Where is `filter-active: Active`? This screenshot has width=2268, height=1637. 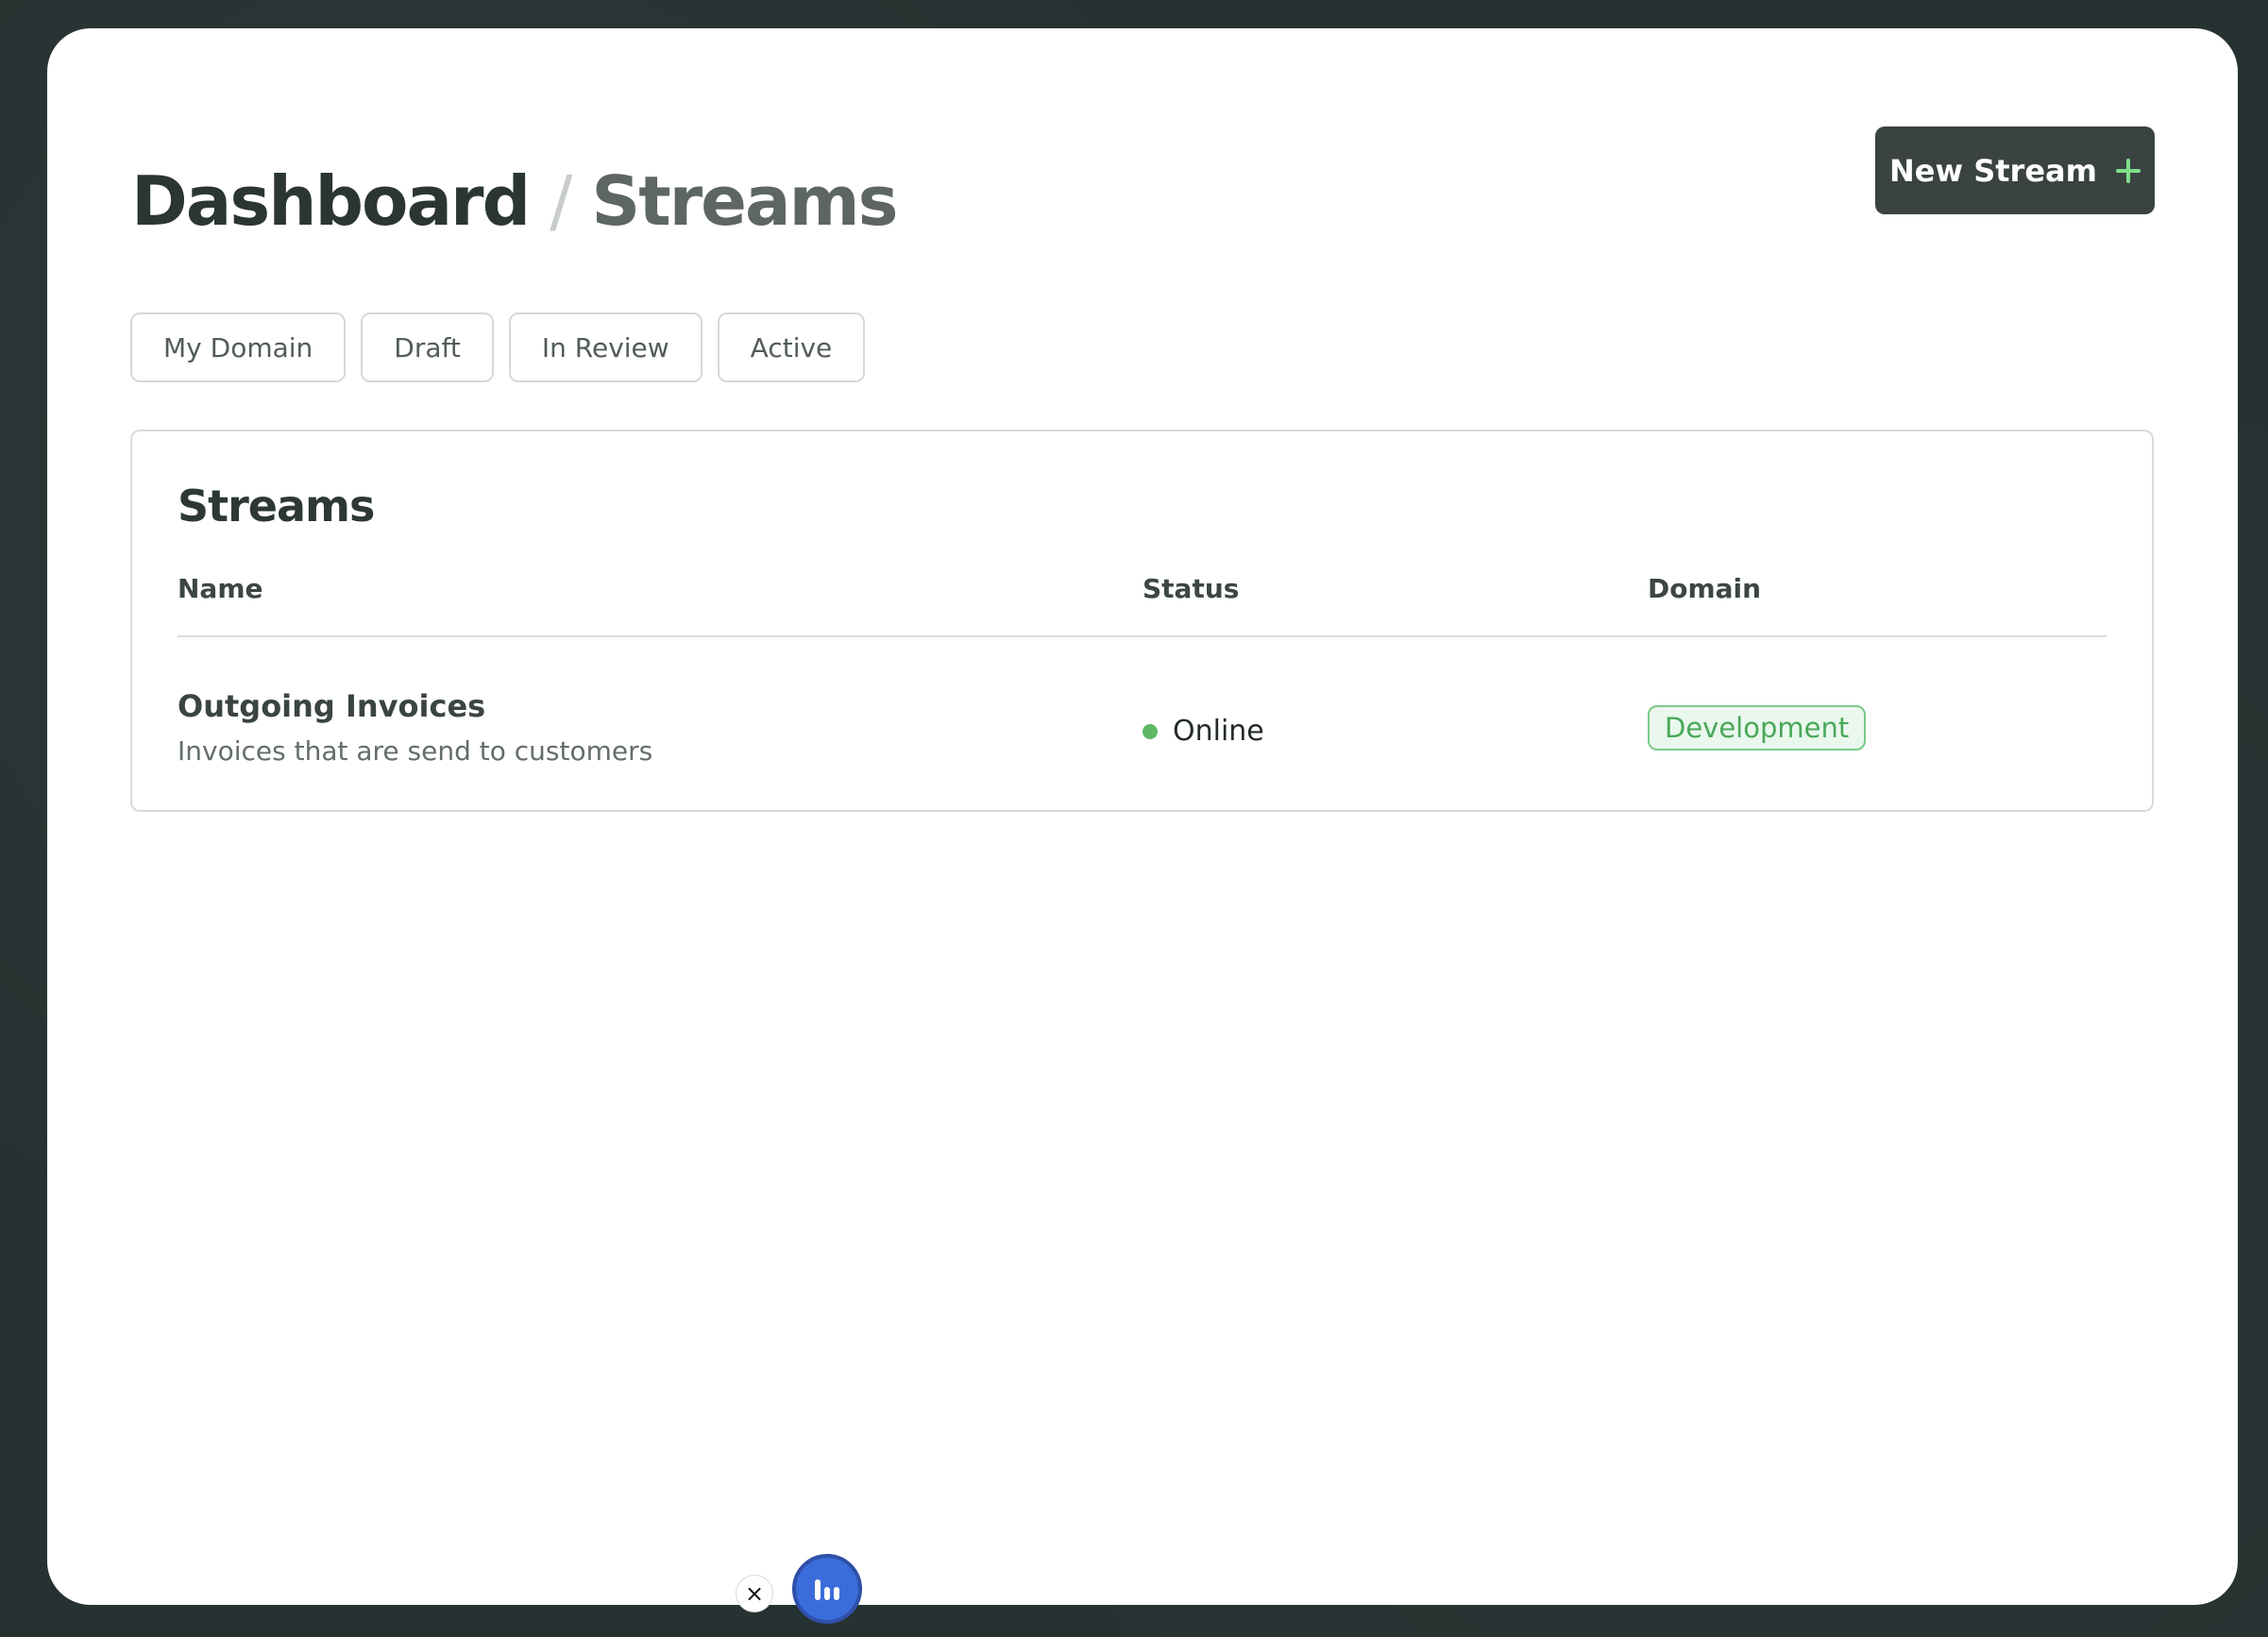
filter-active: Active is located at coordinates (791, 347).